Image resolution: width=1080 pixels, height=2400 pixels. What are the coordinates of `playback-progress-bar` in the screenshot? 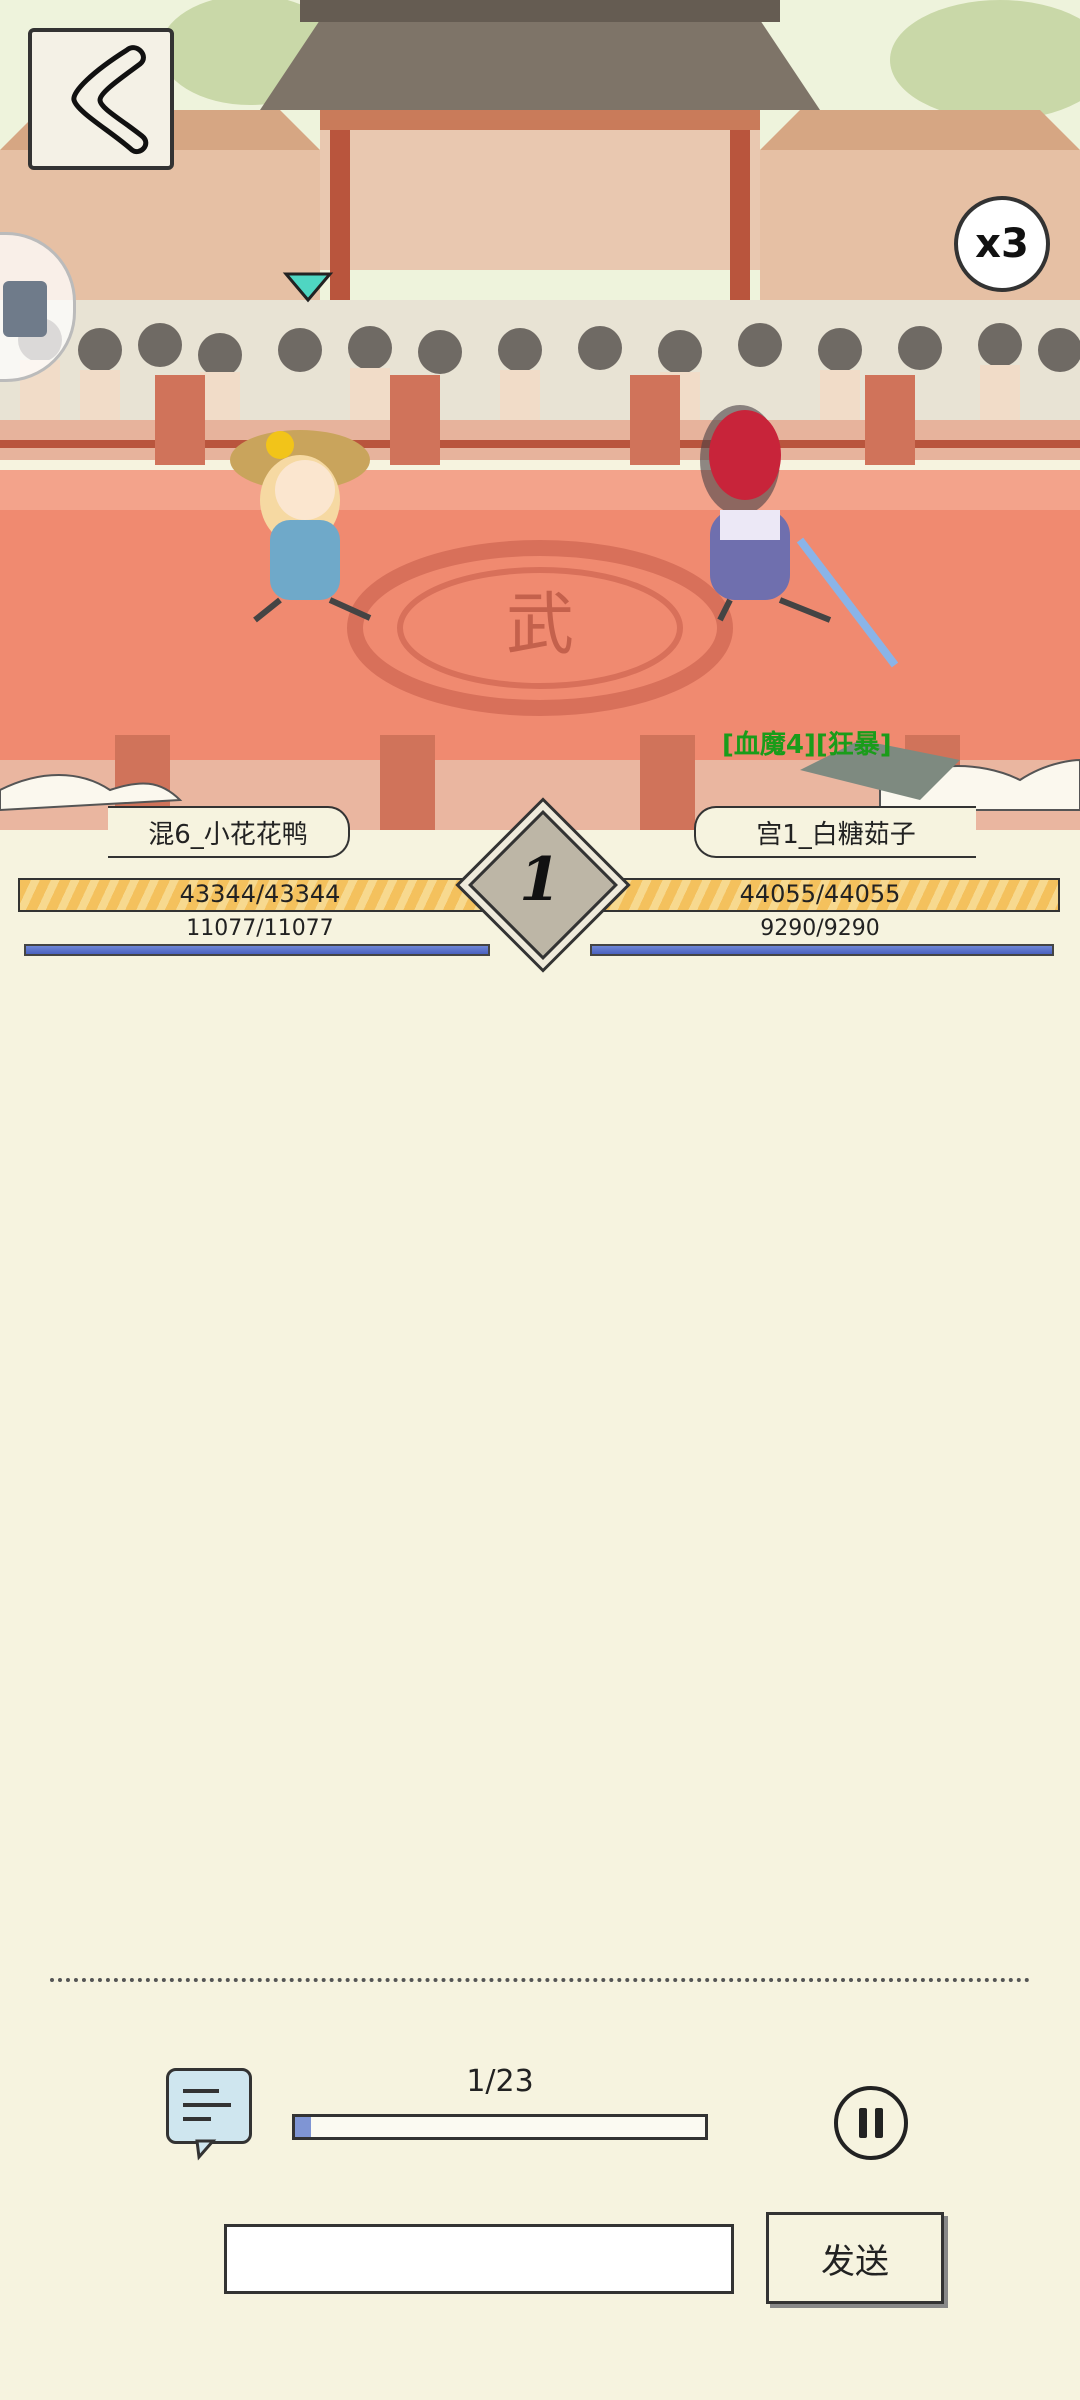 It's located at (500, 2127).